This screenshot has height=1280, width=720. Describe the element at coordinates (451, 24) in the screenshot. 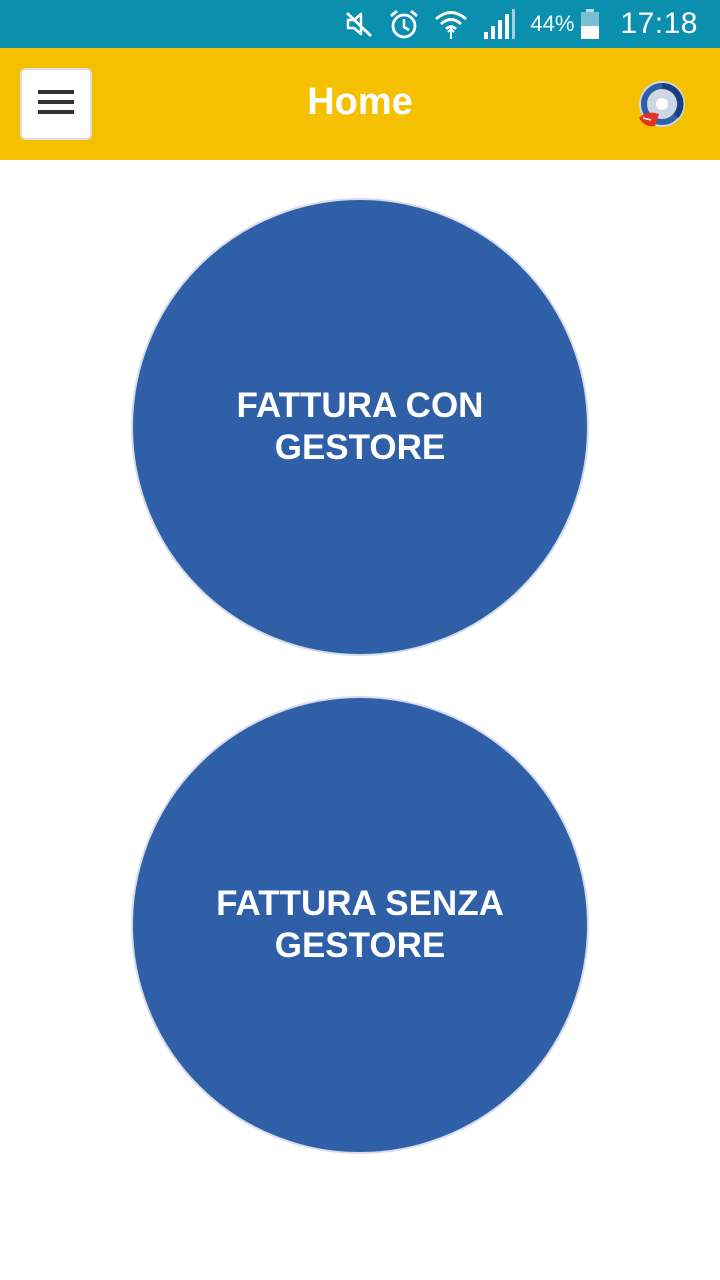

I see `wifi-icon` at that location.